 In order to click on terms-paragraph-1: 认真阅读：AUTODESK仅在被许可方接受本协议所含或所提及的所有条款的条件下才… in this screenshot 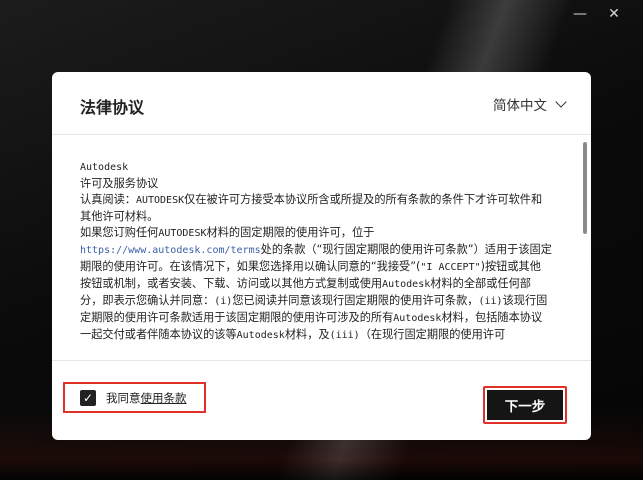, I will do `click(311, 208)`.